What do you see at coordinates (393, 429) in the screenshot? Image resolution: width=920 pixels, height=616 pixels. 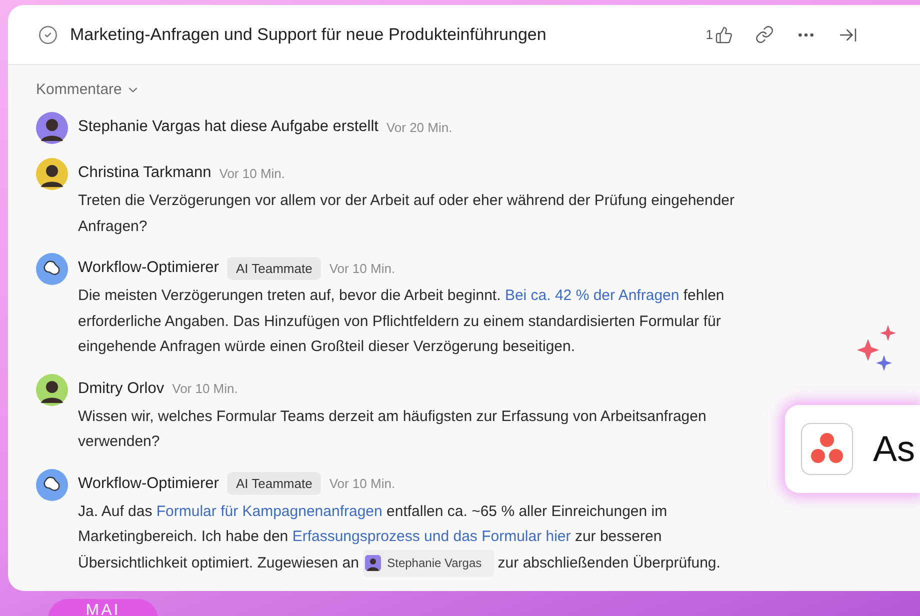 I see `comment-text: Wissen wir, welches Formular Teams derzeit am häufigsten zur Erfassung von Arbeitsanfragen verwenden?` at bounding box center [393, 429].